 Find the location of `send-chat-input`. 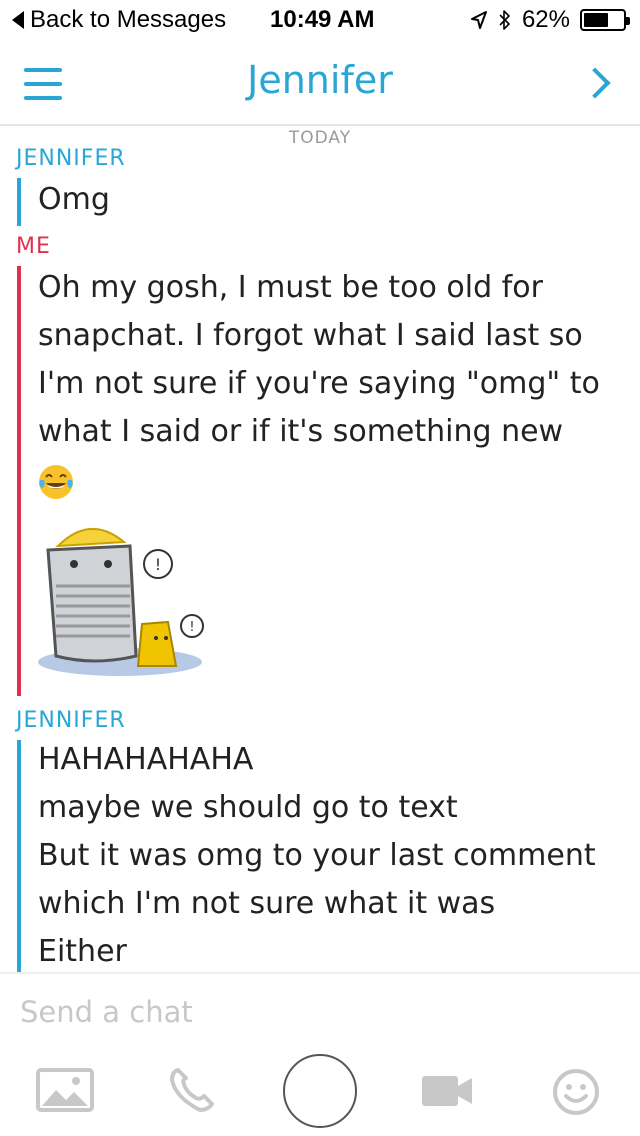

send-chat-input is located at coordinates (320, 1012).